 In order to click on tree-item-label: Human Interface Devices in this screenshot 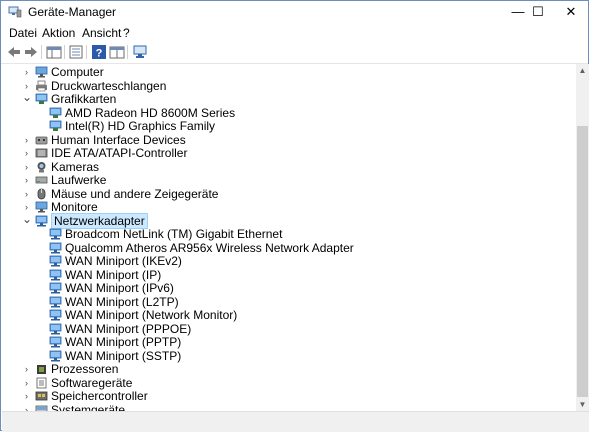, I will do `click(118, 139)`.